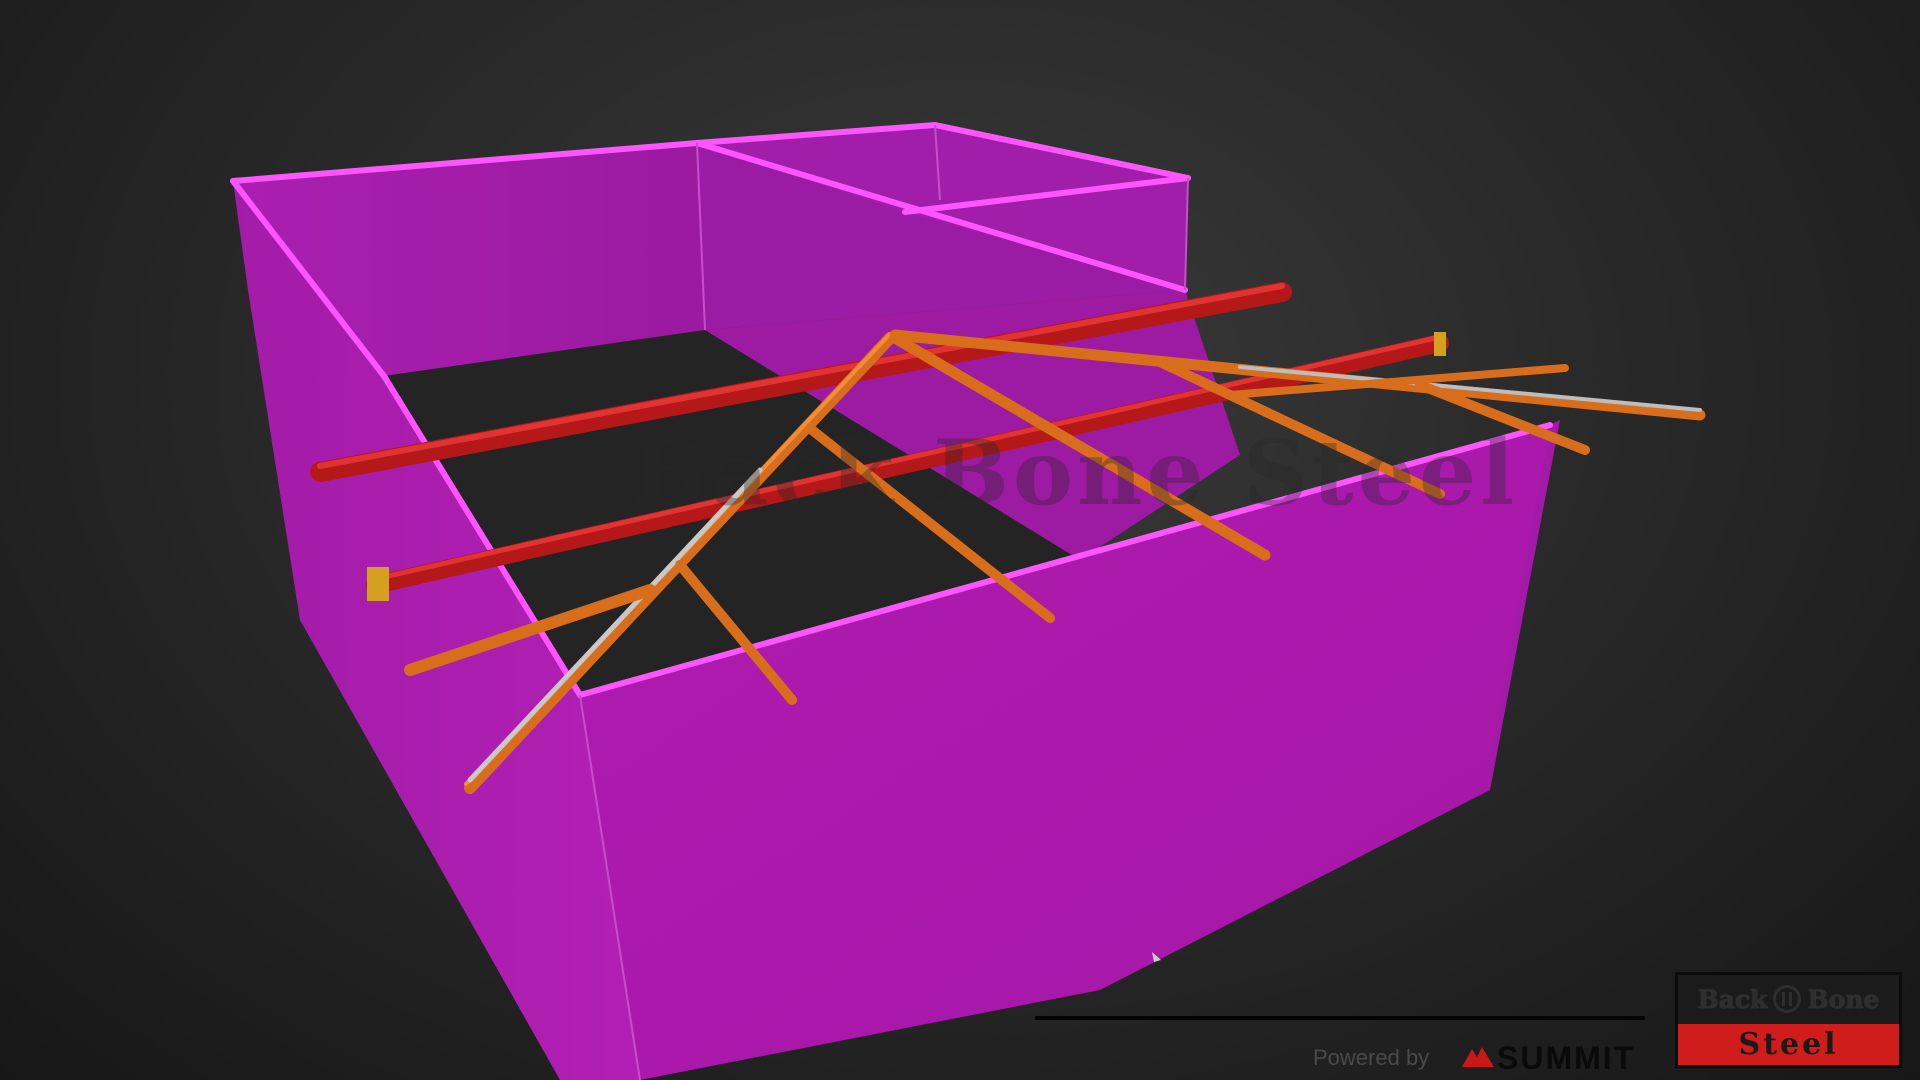 This screenshot has width=1920, height=1080. What do you see at coordinates (1788, 1044) in the screenshot?
I see `logo-word-steel: Steel` at bounding box center [1788, 1044].